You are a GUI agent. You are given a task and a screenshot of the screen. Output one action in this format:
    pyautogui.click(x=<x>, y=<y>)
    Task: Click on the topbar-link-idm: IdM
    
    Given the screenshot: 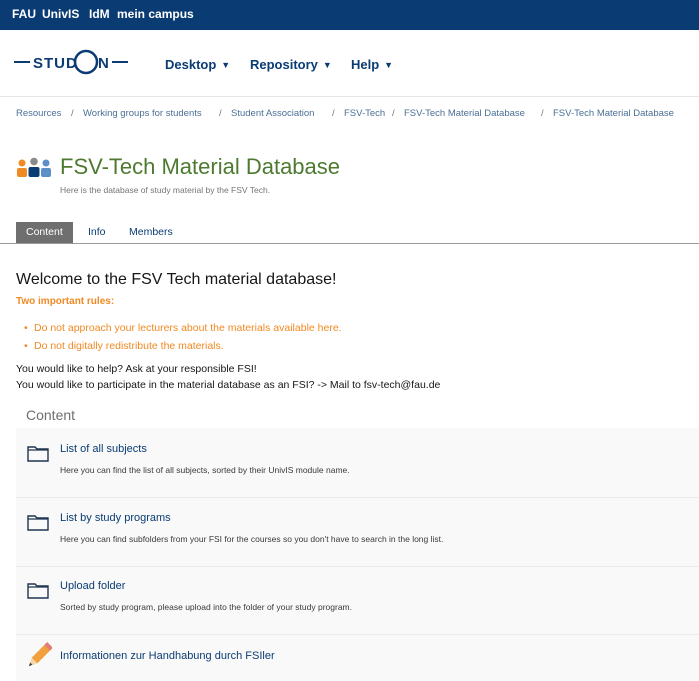 What is the action you would take?
    pyautogui.click(x=99, y=14)
    